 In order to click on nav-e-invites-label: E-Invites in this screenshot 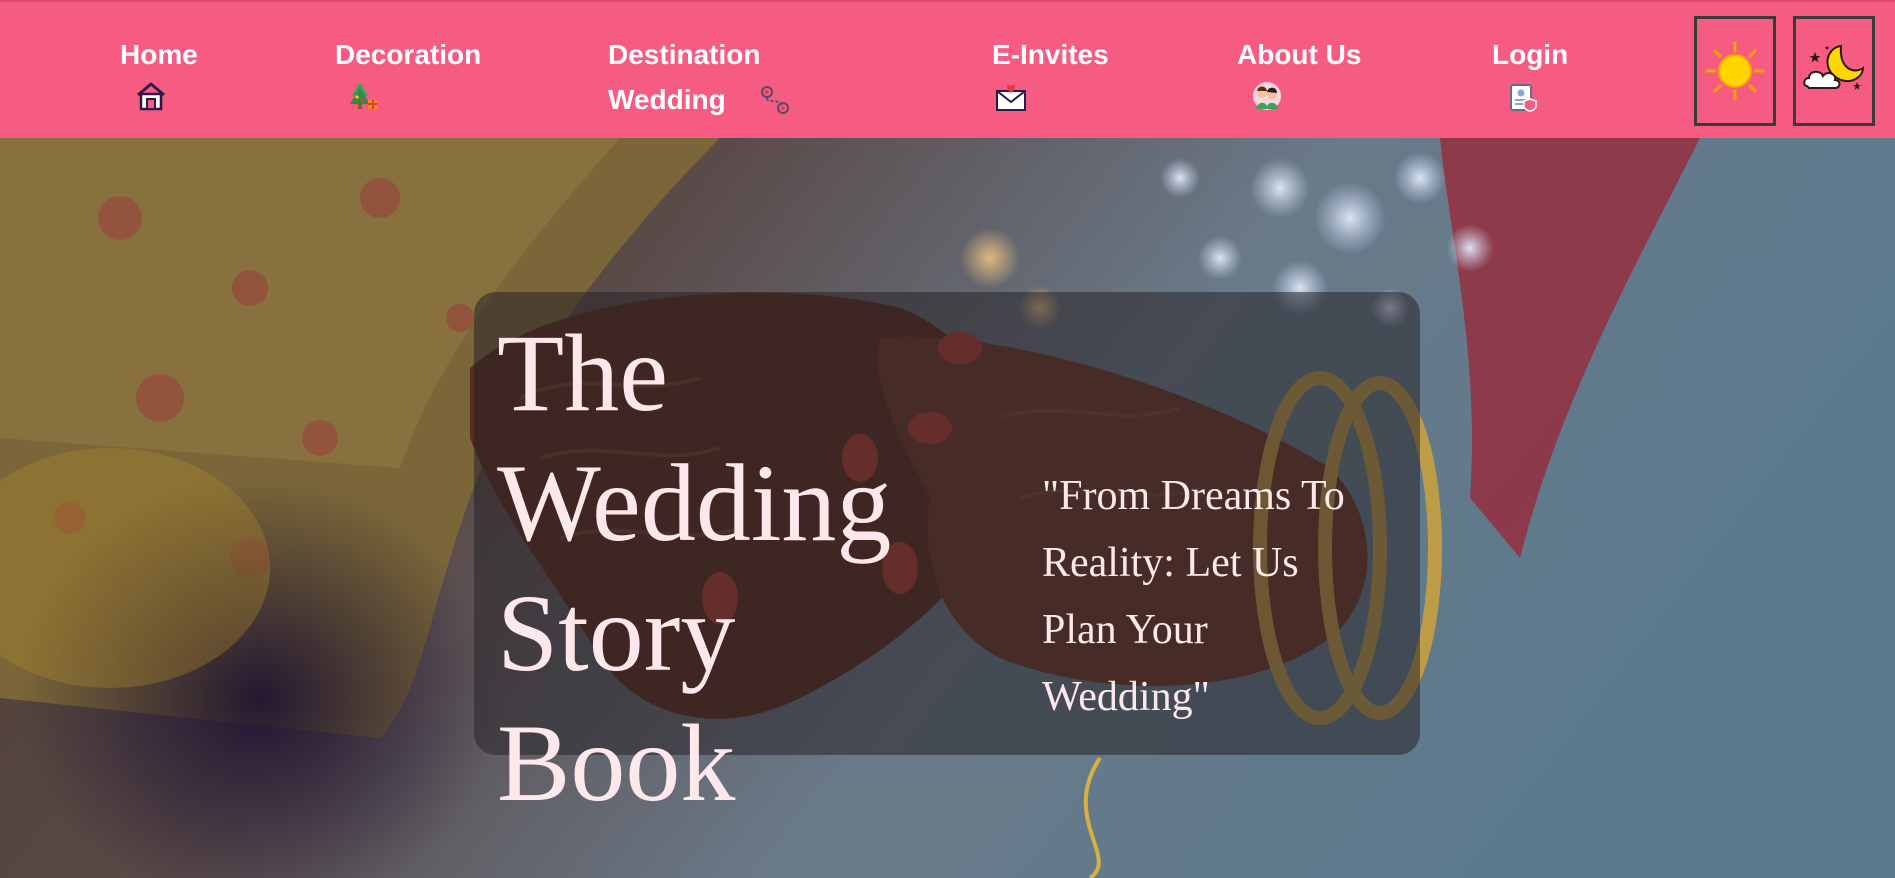, I will do `click(1050, 54)`.